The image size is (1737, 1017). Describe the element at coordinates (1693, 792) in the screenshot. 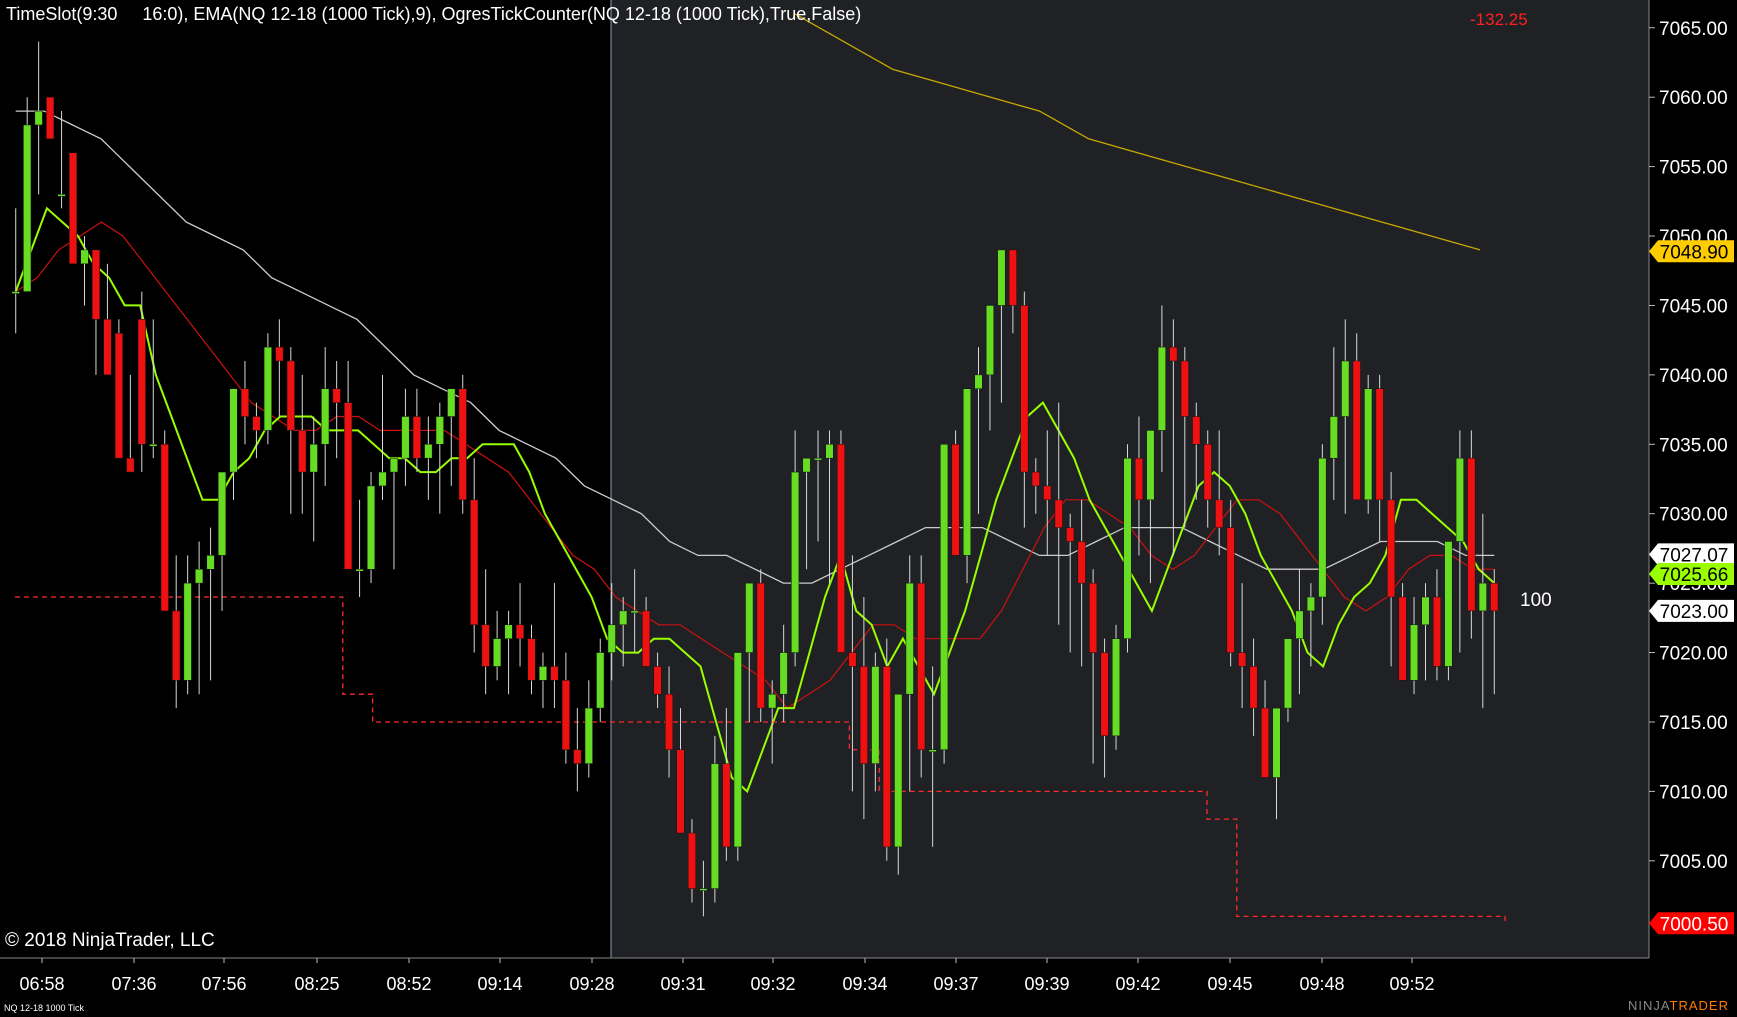

I see `y-tick-label: 7010.00` at that location.